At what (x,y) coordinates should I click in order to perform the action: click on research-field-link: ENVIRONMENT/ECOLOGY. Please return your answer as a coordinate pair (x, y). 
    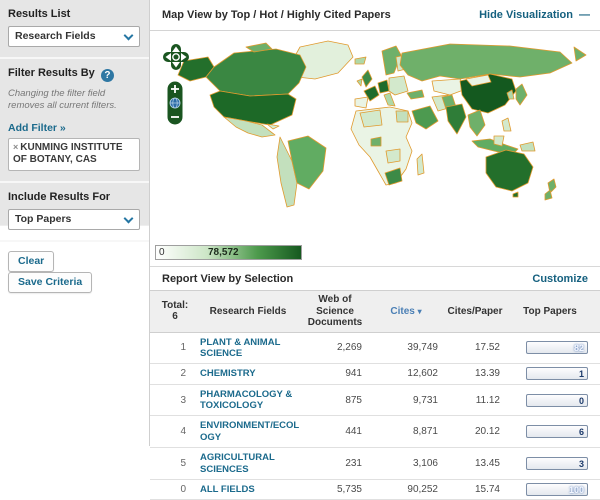
    Looking at the image, I should click on (248, 431).